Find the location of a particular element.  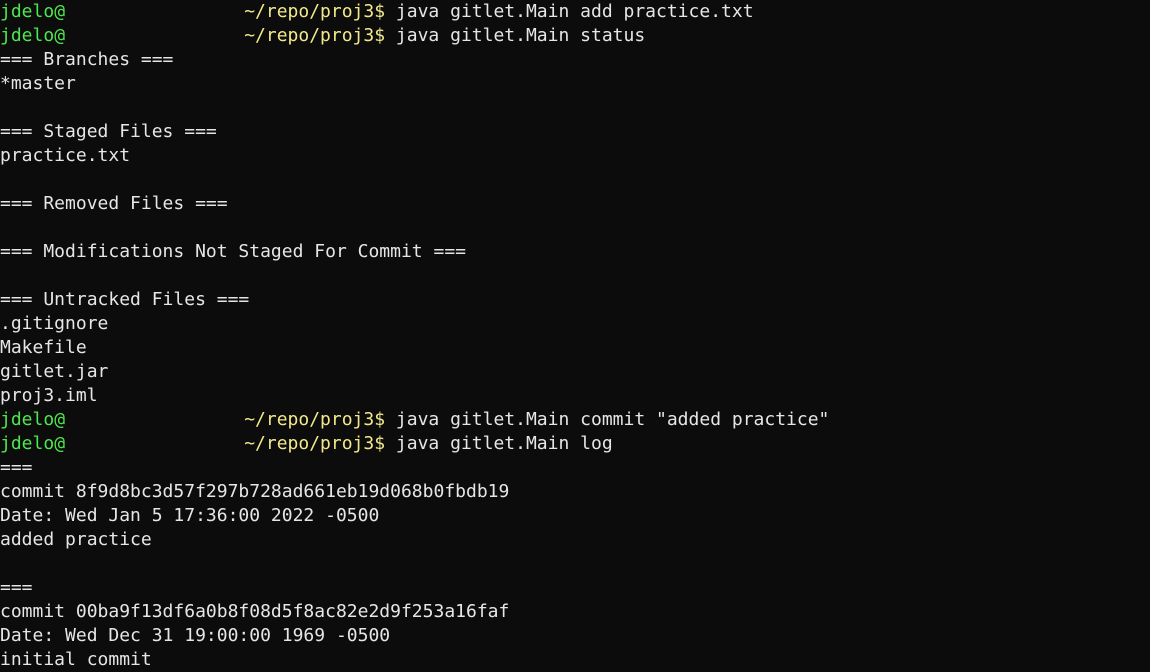

output-line: === Staged Files === is located at coordinates (108, 131).